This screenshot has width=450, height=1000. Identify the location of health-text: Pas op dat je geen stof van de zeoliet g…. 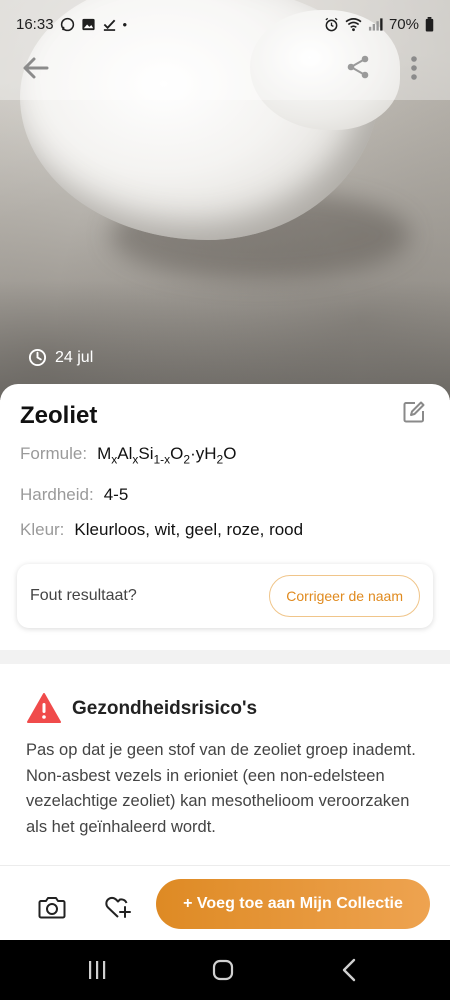
(221, 788).